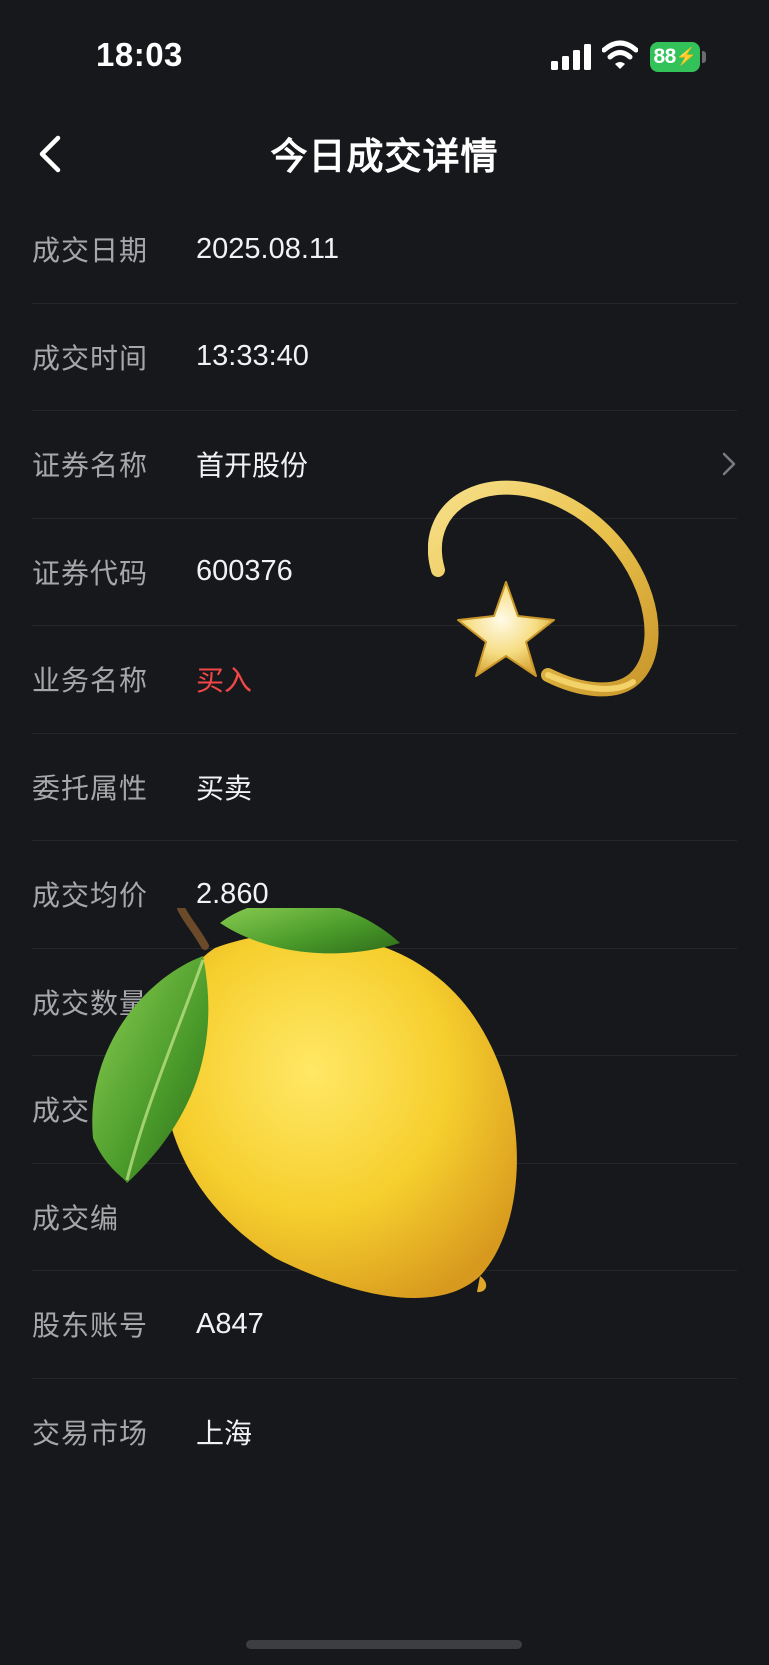 Image resolution: width=769 pixels, height=1665 pixels. I want to click on nav-bar: 今日成交详情, so click(384, 153).